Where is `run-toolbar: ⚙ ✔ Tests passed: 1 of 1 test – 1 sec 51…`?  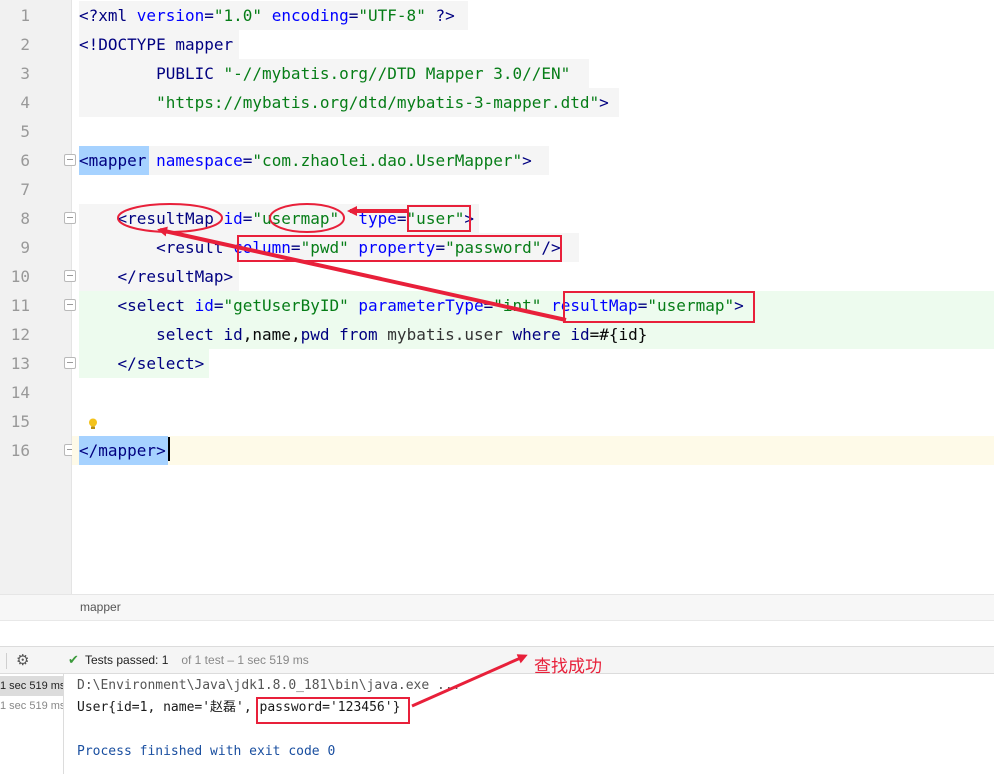 run-toolbar: ⚙ ✔ Tests passed: 1 of 1 test – 1 sec 51… is located at coordinates (497, 660).